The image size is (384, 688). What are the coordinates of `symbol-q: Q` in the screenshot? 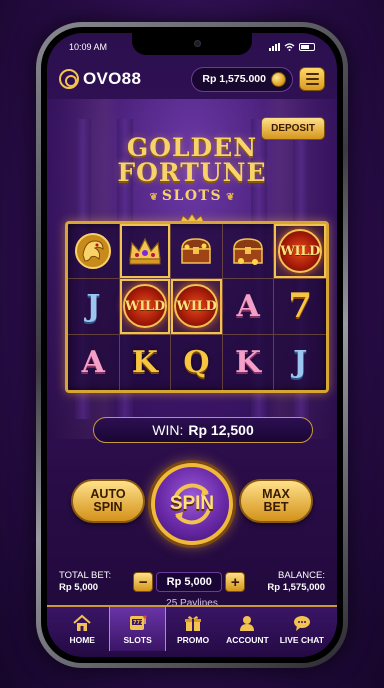 It's located at (196, 362).